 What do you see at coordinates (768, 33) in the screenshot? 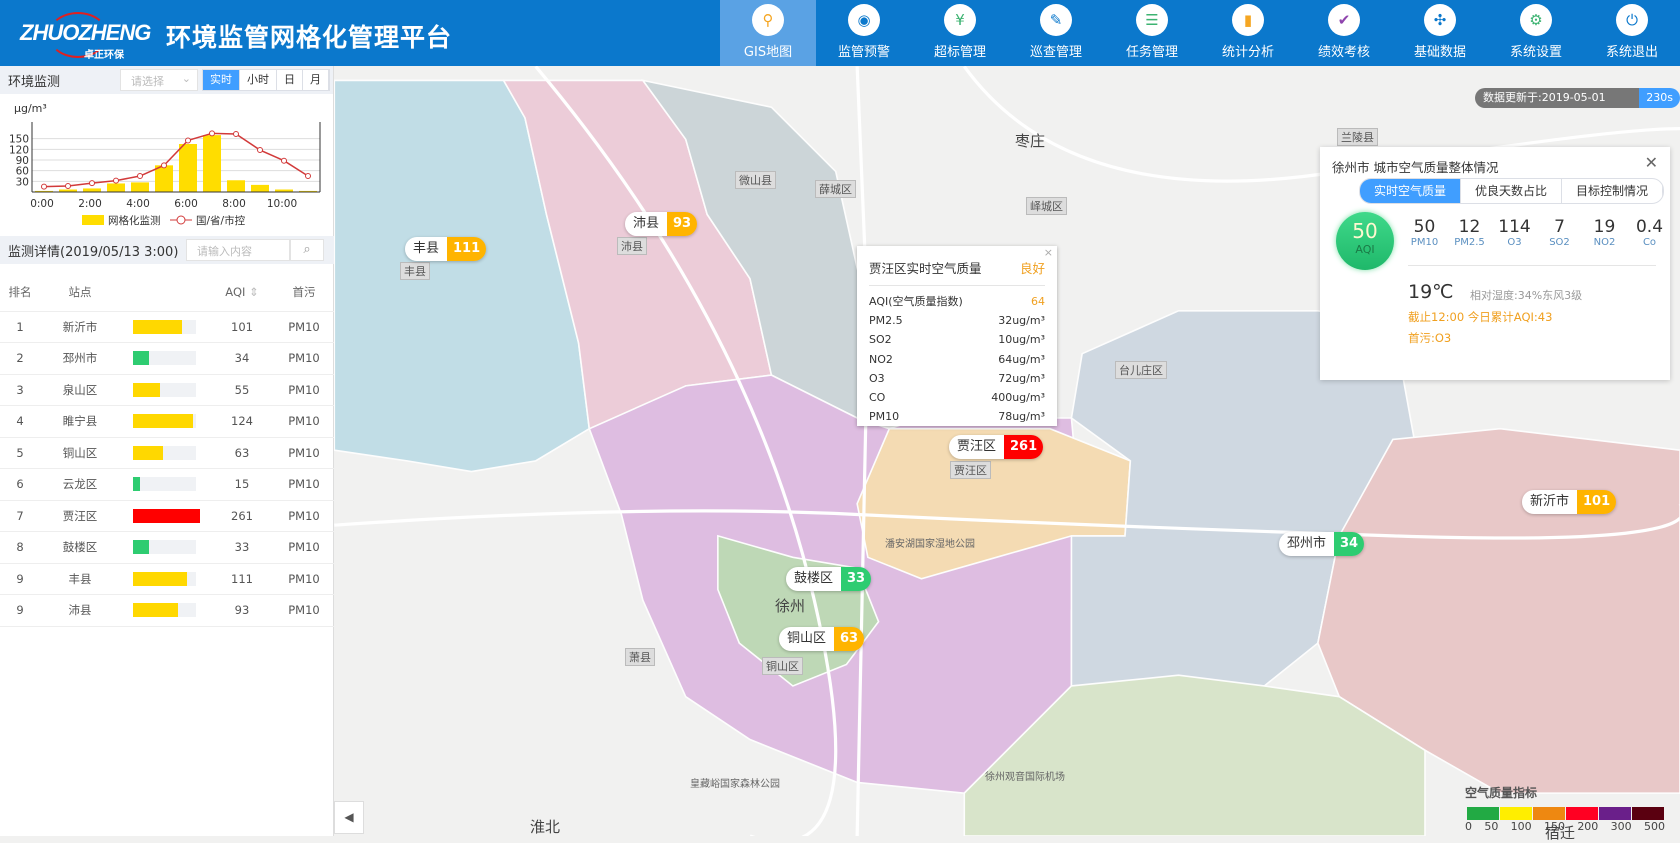
I see `nav-map-pin: ⚲ GIS地图` at bounding box center [768, 33].